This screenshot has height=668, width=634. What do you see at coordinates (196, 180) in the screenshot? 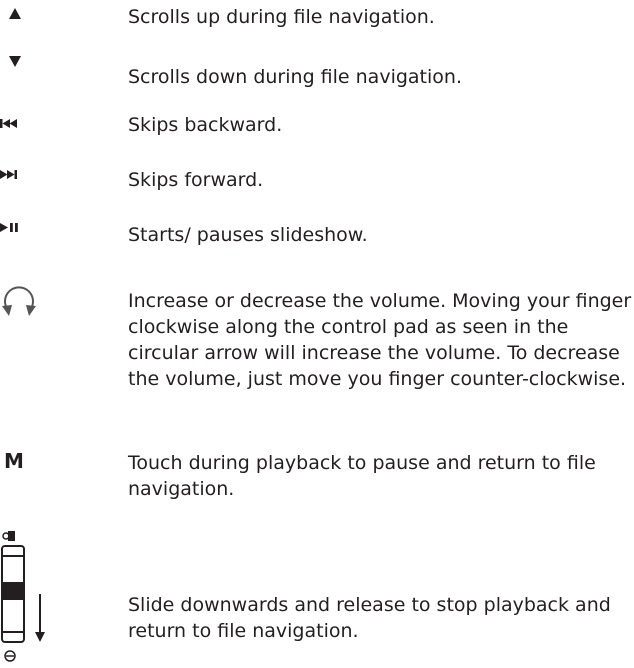
I see `control-description: Skips forward.` at bounding box center [196, 180].